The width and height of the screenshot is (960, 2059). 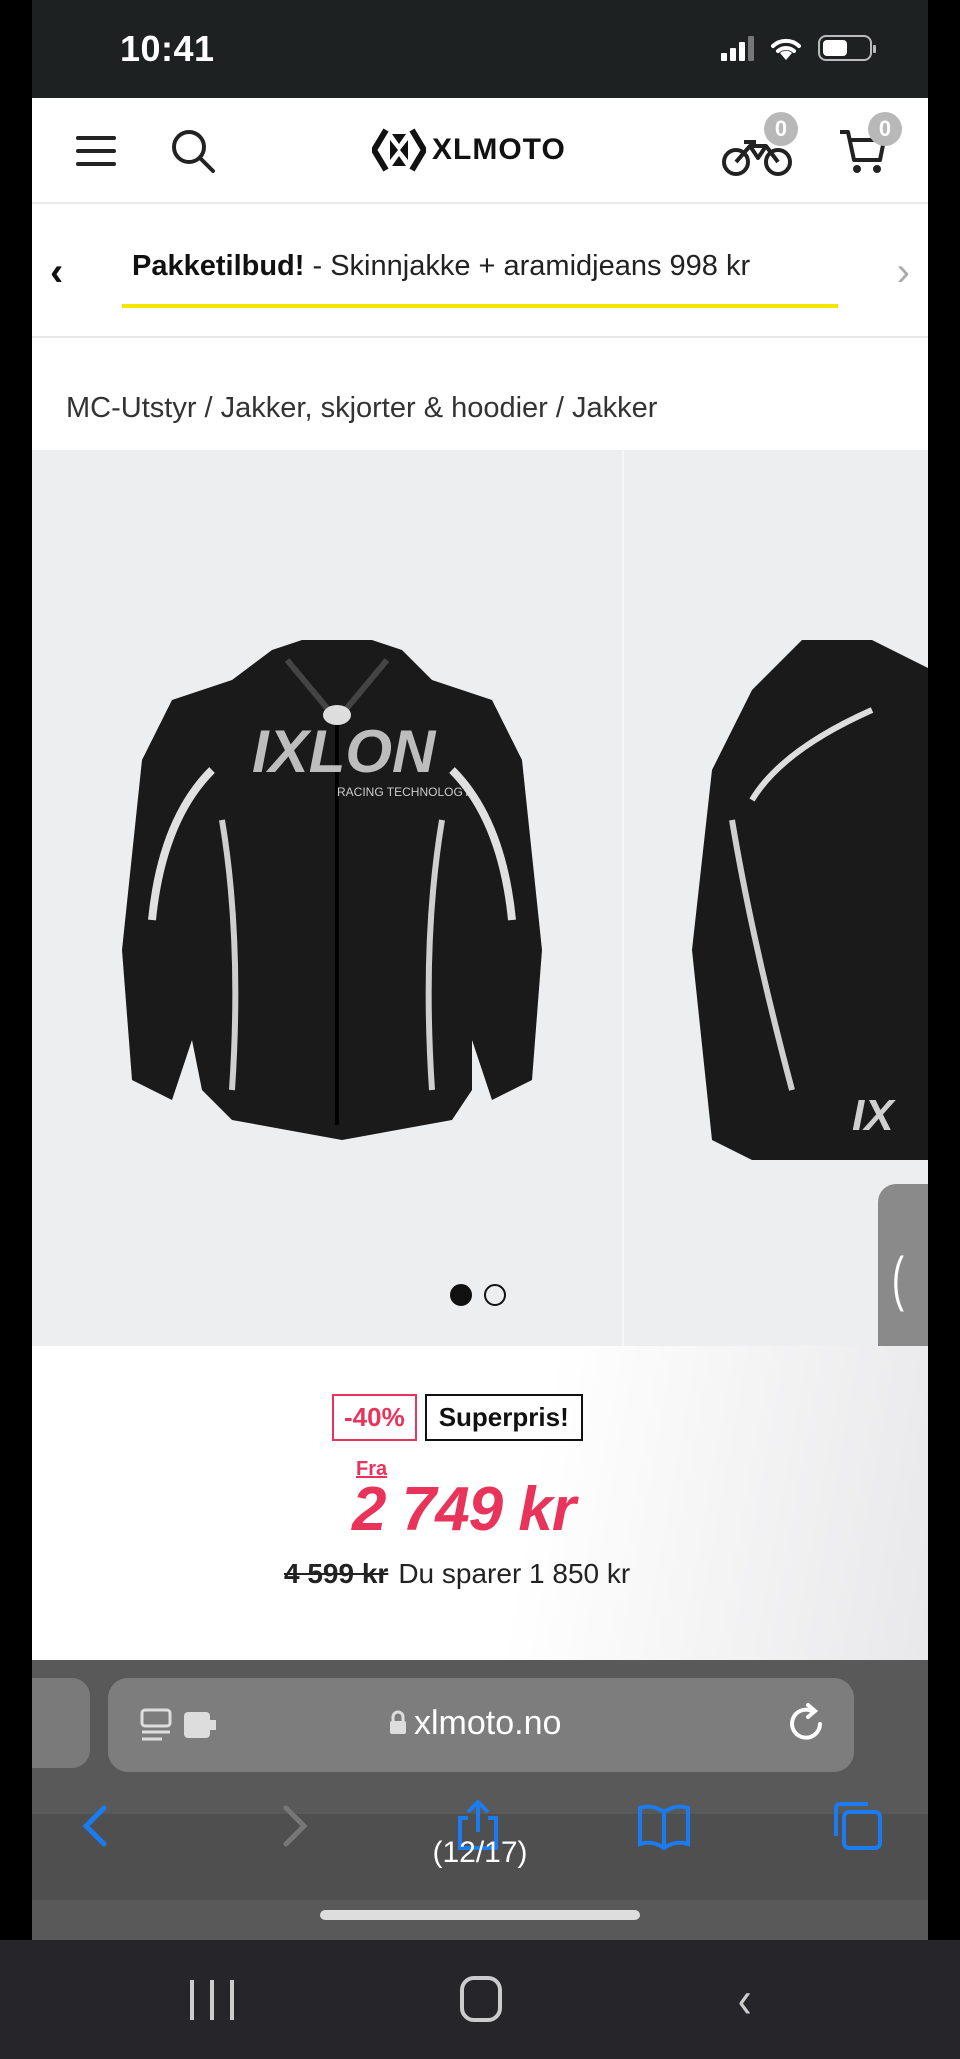 What do you see at coordinates (800, 890) in the screenshot?
I see `jacket-side-image: IX` at bounding box center [800, 890].